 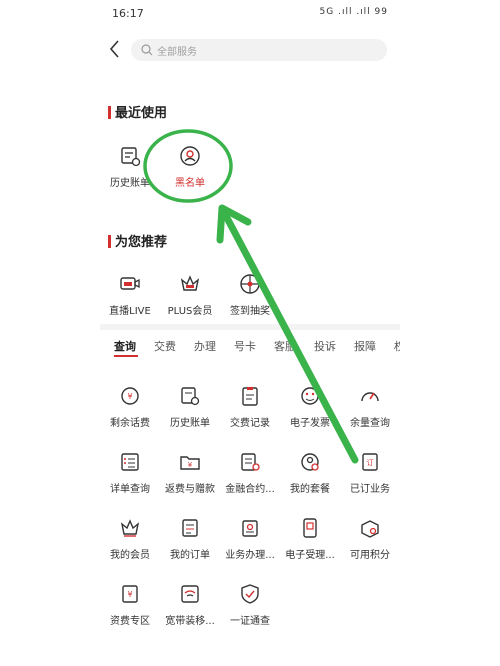 I want to click on grid-item-e-invoice: 电子发票, so click(x=310, y=410).